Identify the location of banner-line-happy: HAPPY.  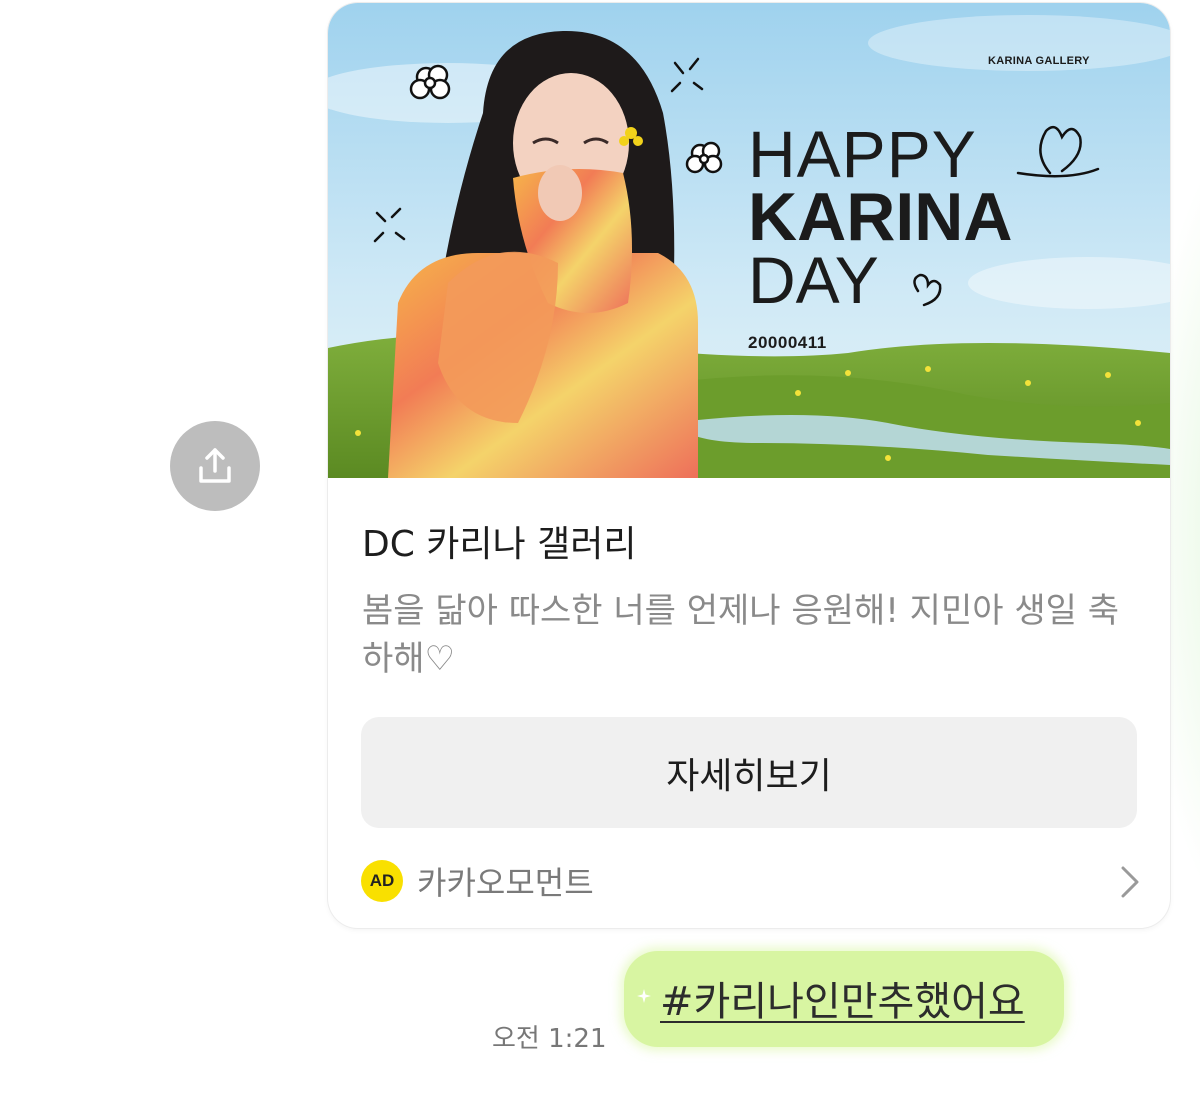
(862, 154).